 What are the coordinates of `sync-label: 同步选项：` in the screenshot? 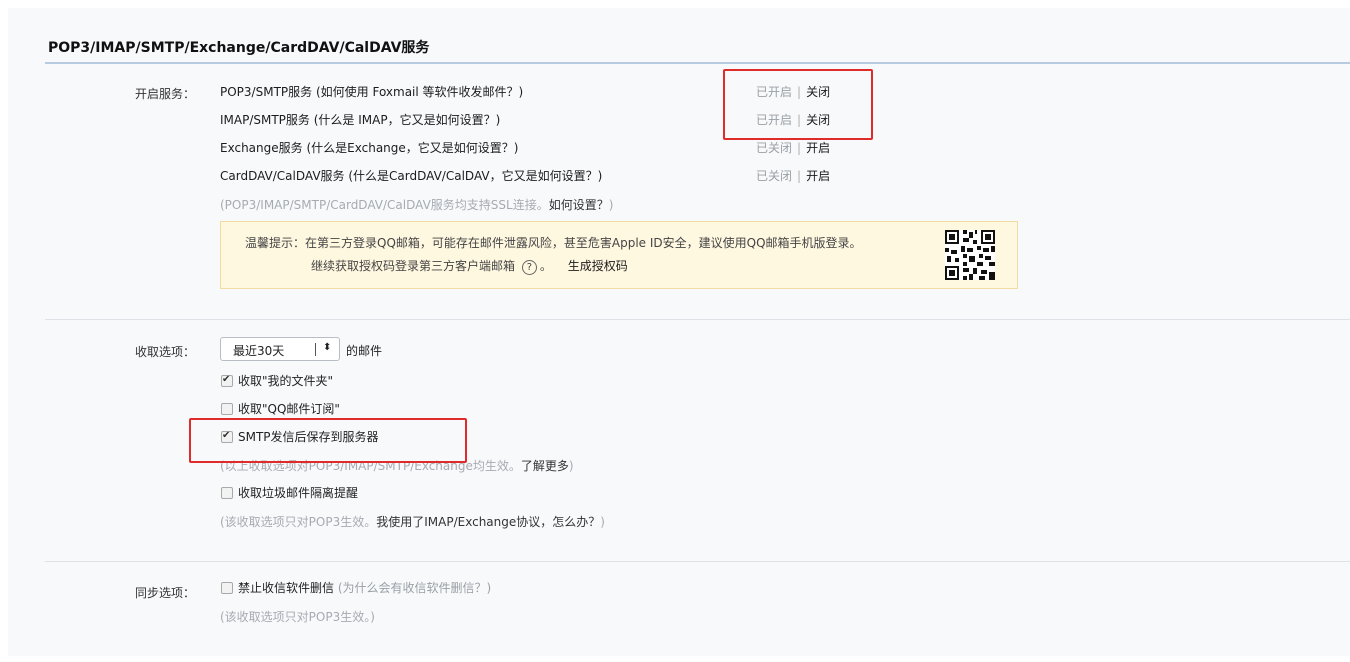 It's located at (165, 593).